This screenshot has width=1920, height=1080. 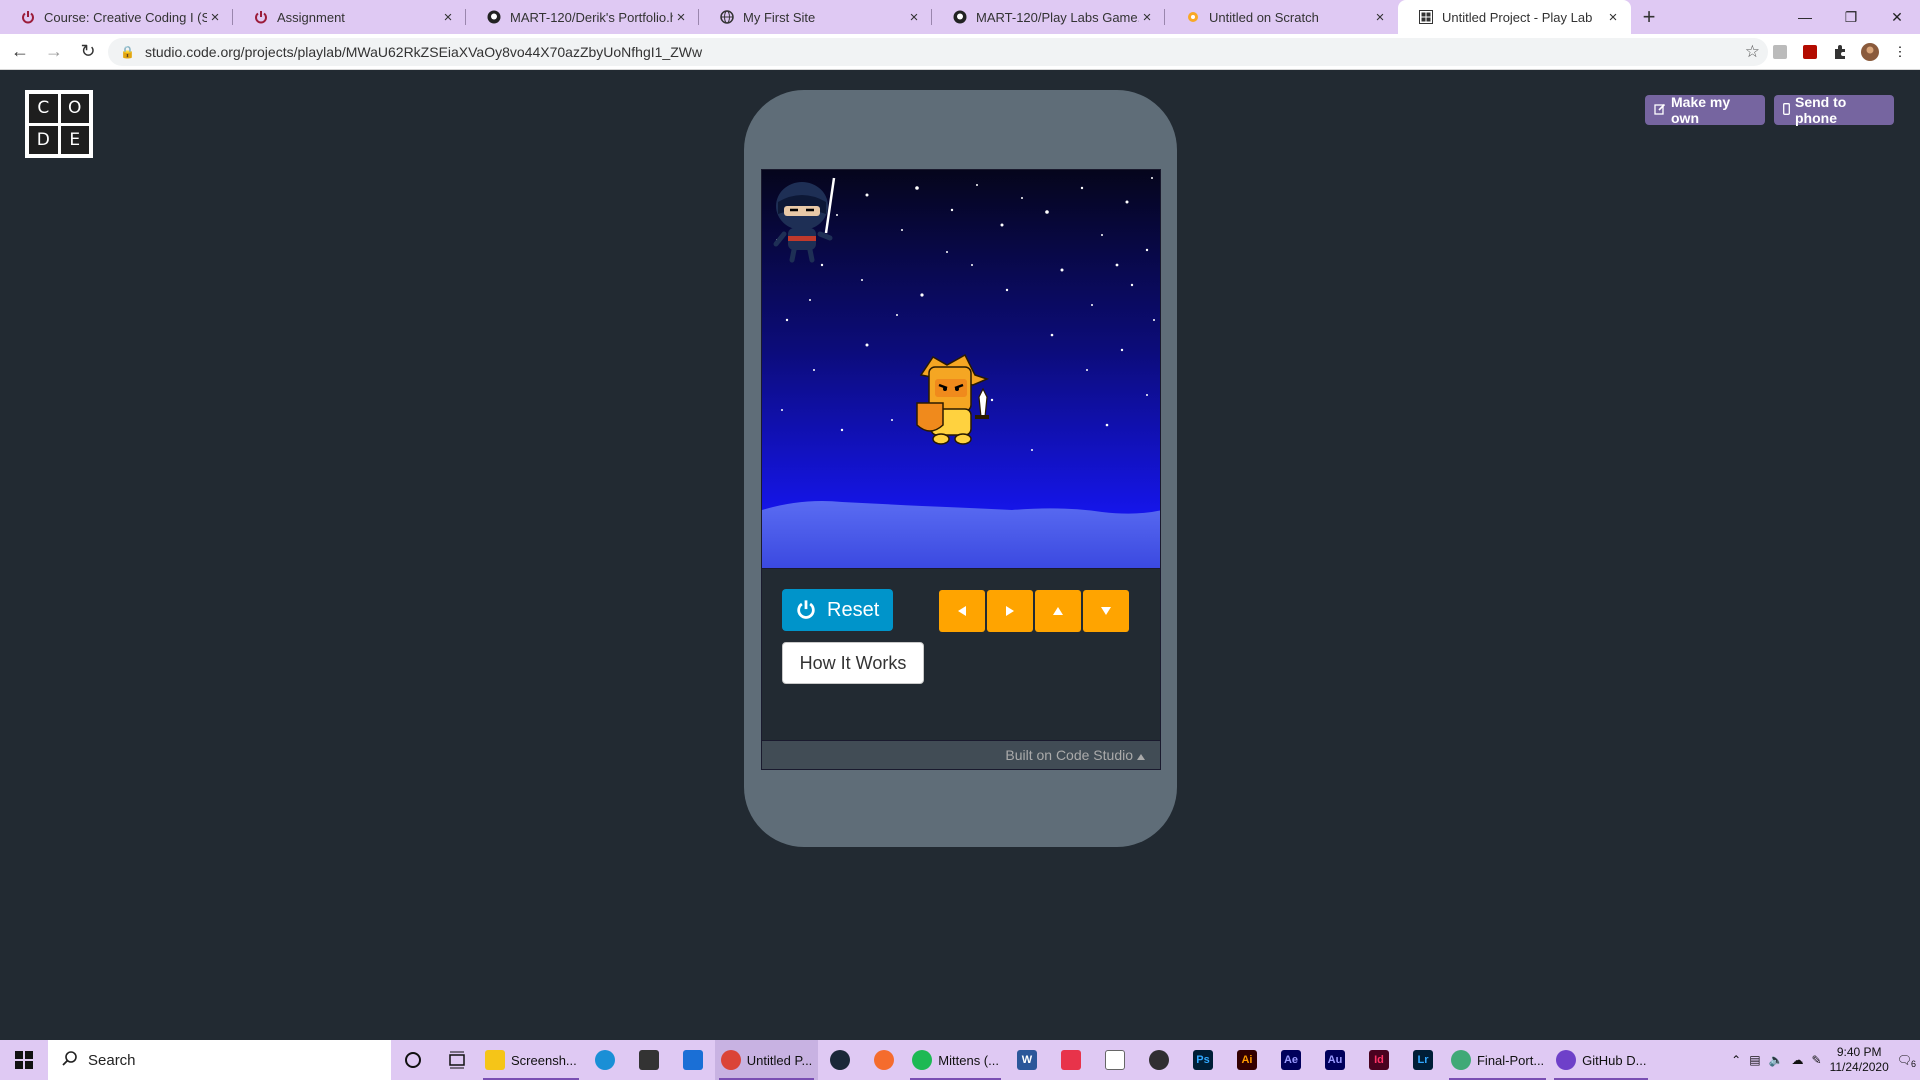 What do you see at coordinates (1870, 52) in the screenshot?
I see `profile-avatar` at bounding box center [1870, 52].